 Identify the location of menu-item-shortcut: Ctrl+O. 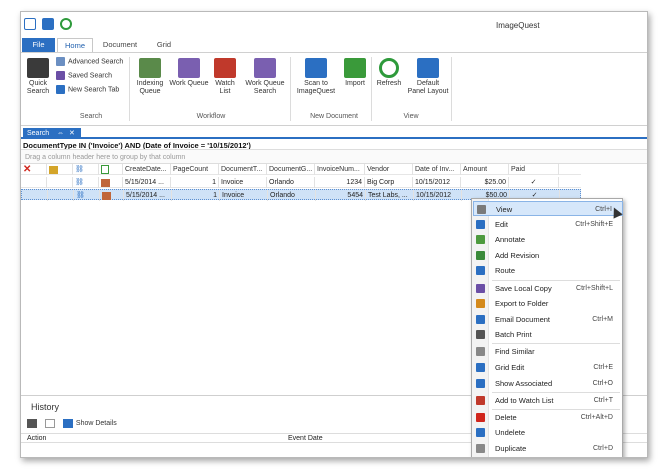
(602, 383).